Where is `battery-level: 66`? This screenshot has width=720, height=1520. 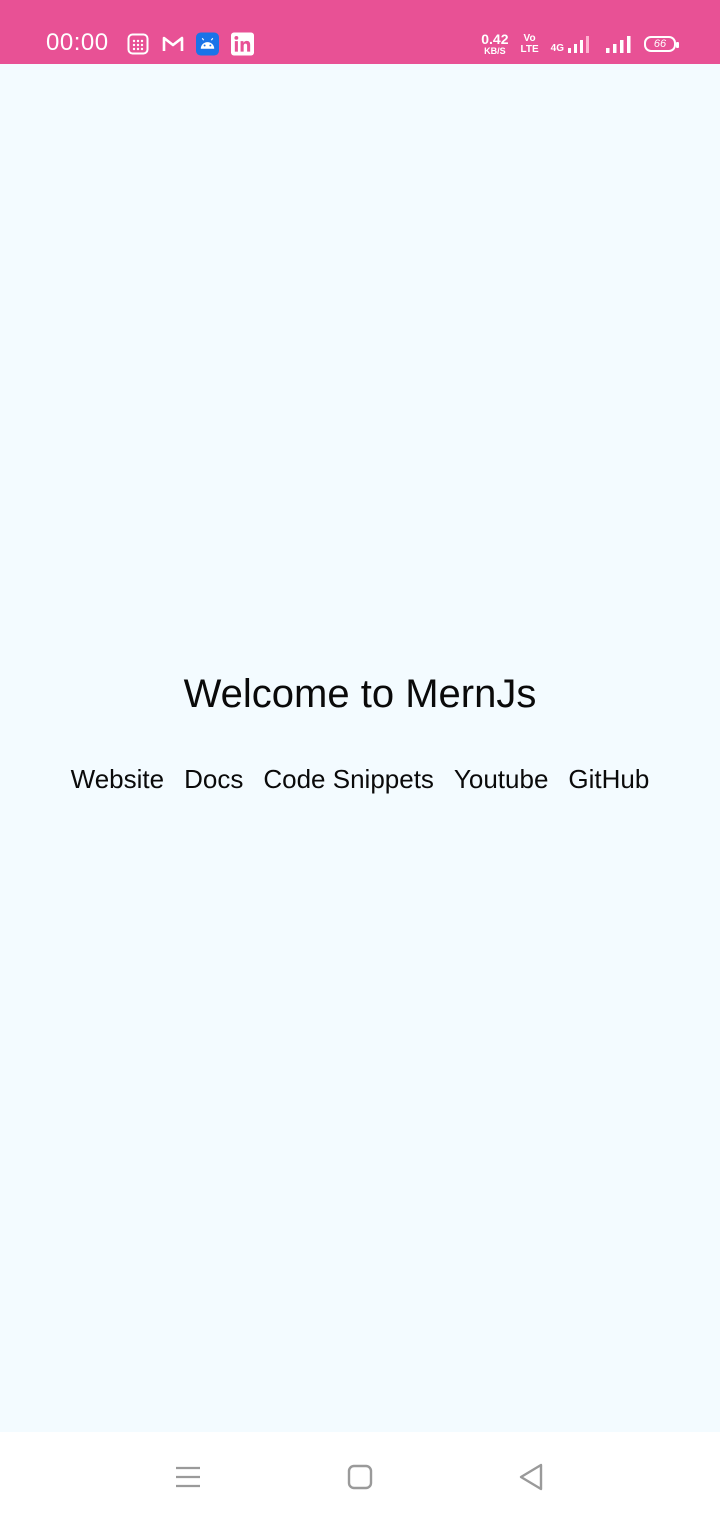
battery-level: 66 is located at coordinates (660, 44).